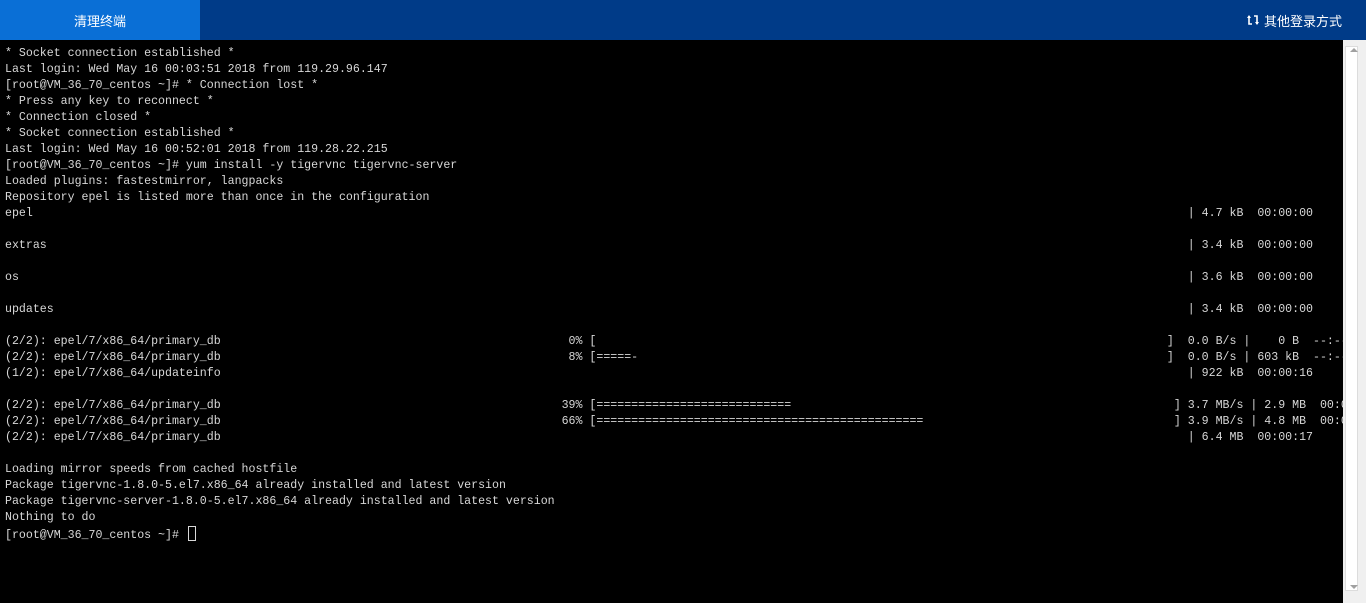 The width and height of the screenshot is (1366, 603). Describe the element at coordinates (1354, 587) in the screenshot. I see `scroll-down-icon` at that location.